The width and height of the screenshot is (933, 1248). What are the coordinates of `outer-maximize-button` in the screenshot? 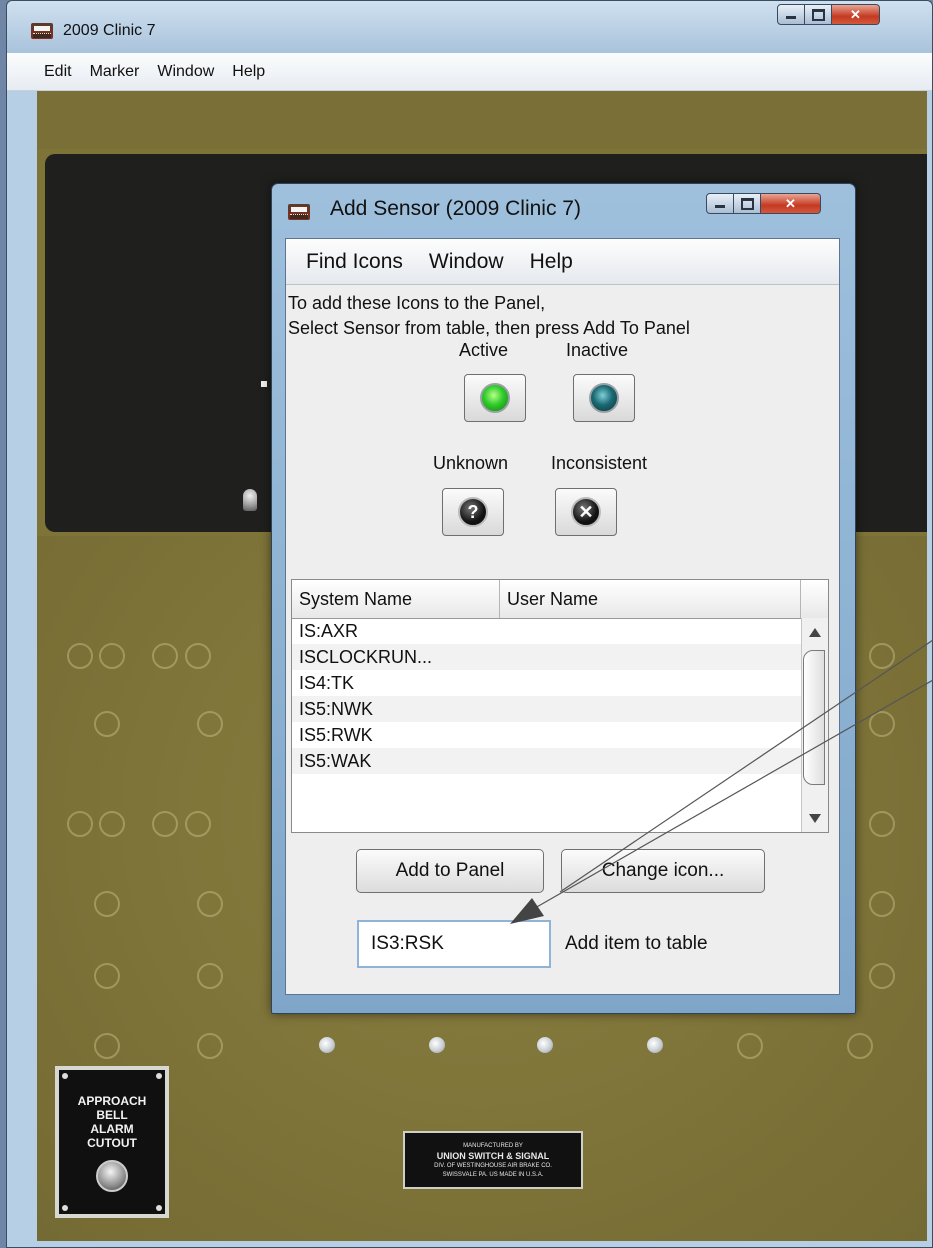 It's located at (818, 14).